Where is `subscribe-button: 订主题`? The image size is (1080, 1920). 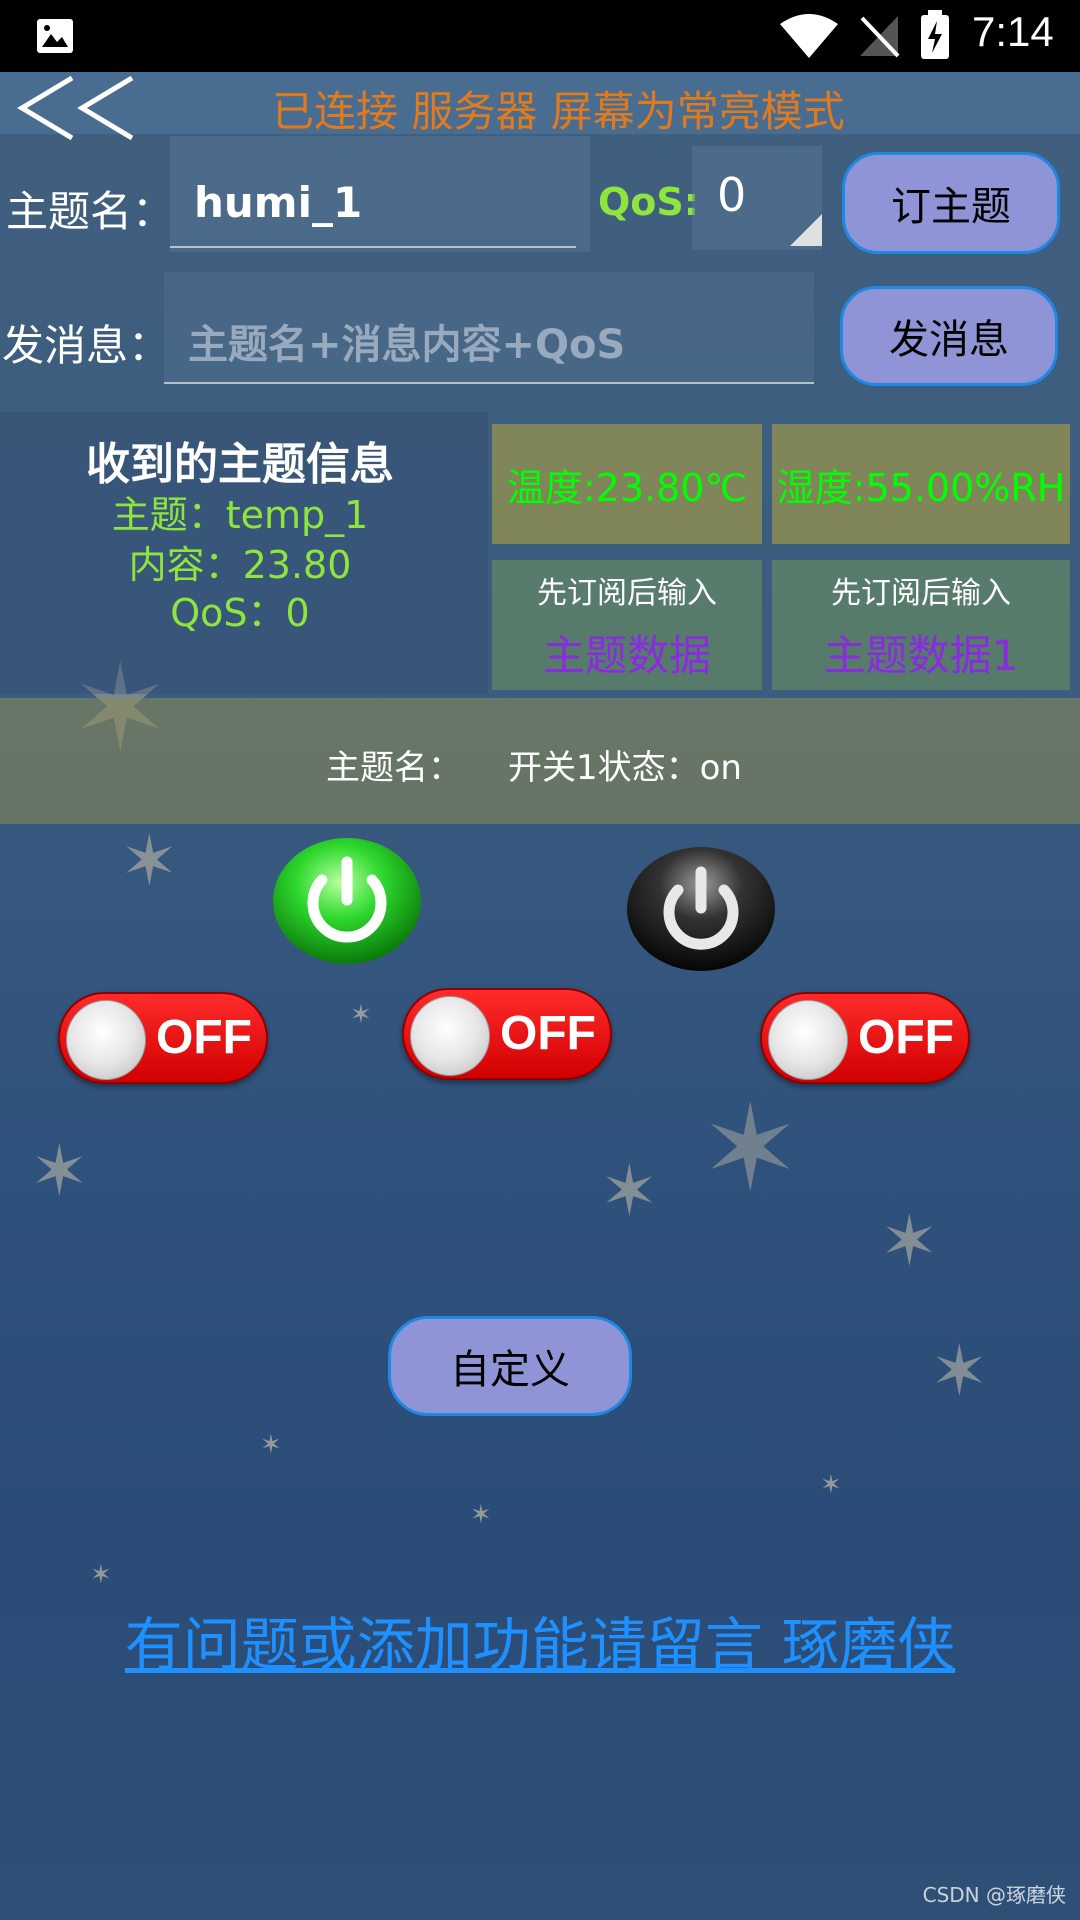 subscribe-button: 订主题 is located at coordinates (951, 203).